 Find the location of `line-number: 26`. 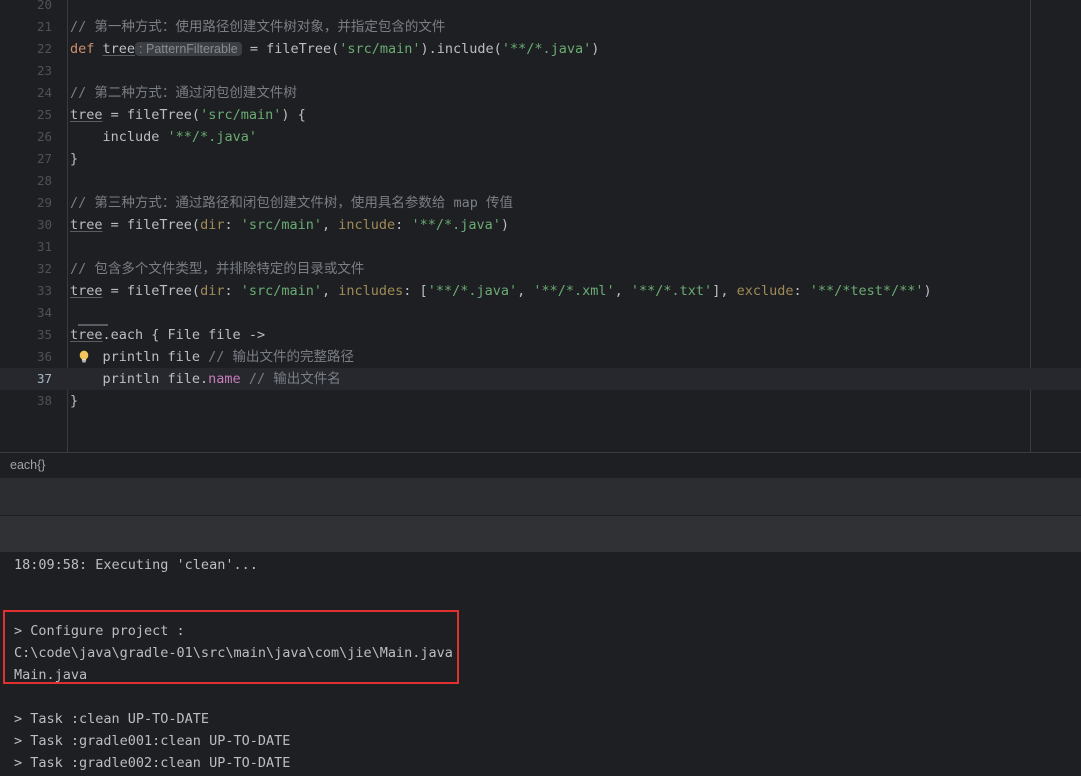

line-number: 26 is located at coordinates (44, 136).